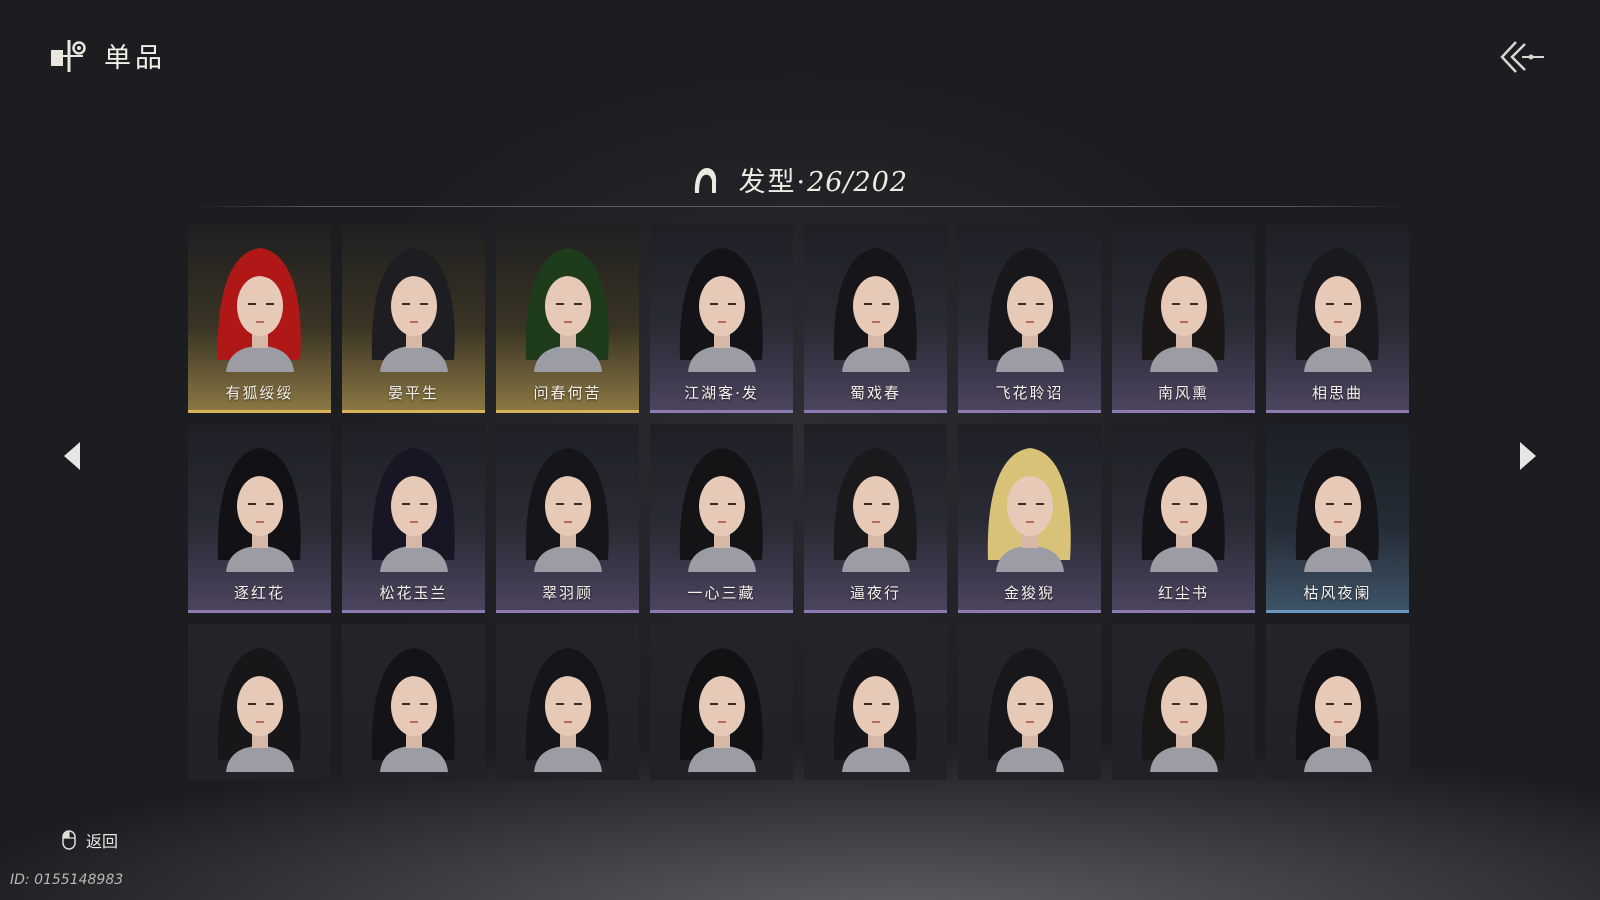 This screenshot has width=1600, height=900. Describe the element at coordinates (1527, 456) in the screenshot. I see `caret-right-icon` at that location.